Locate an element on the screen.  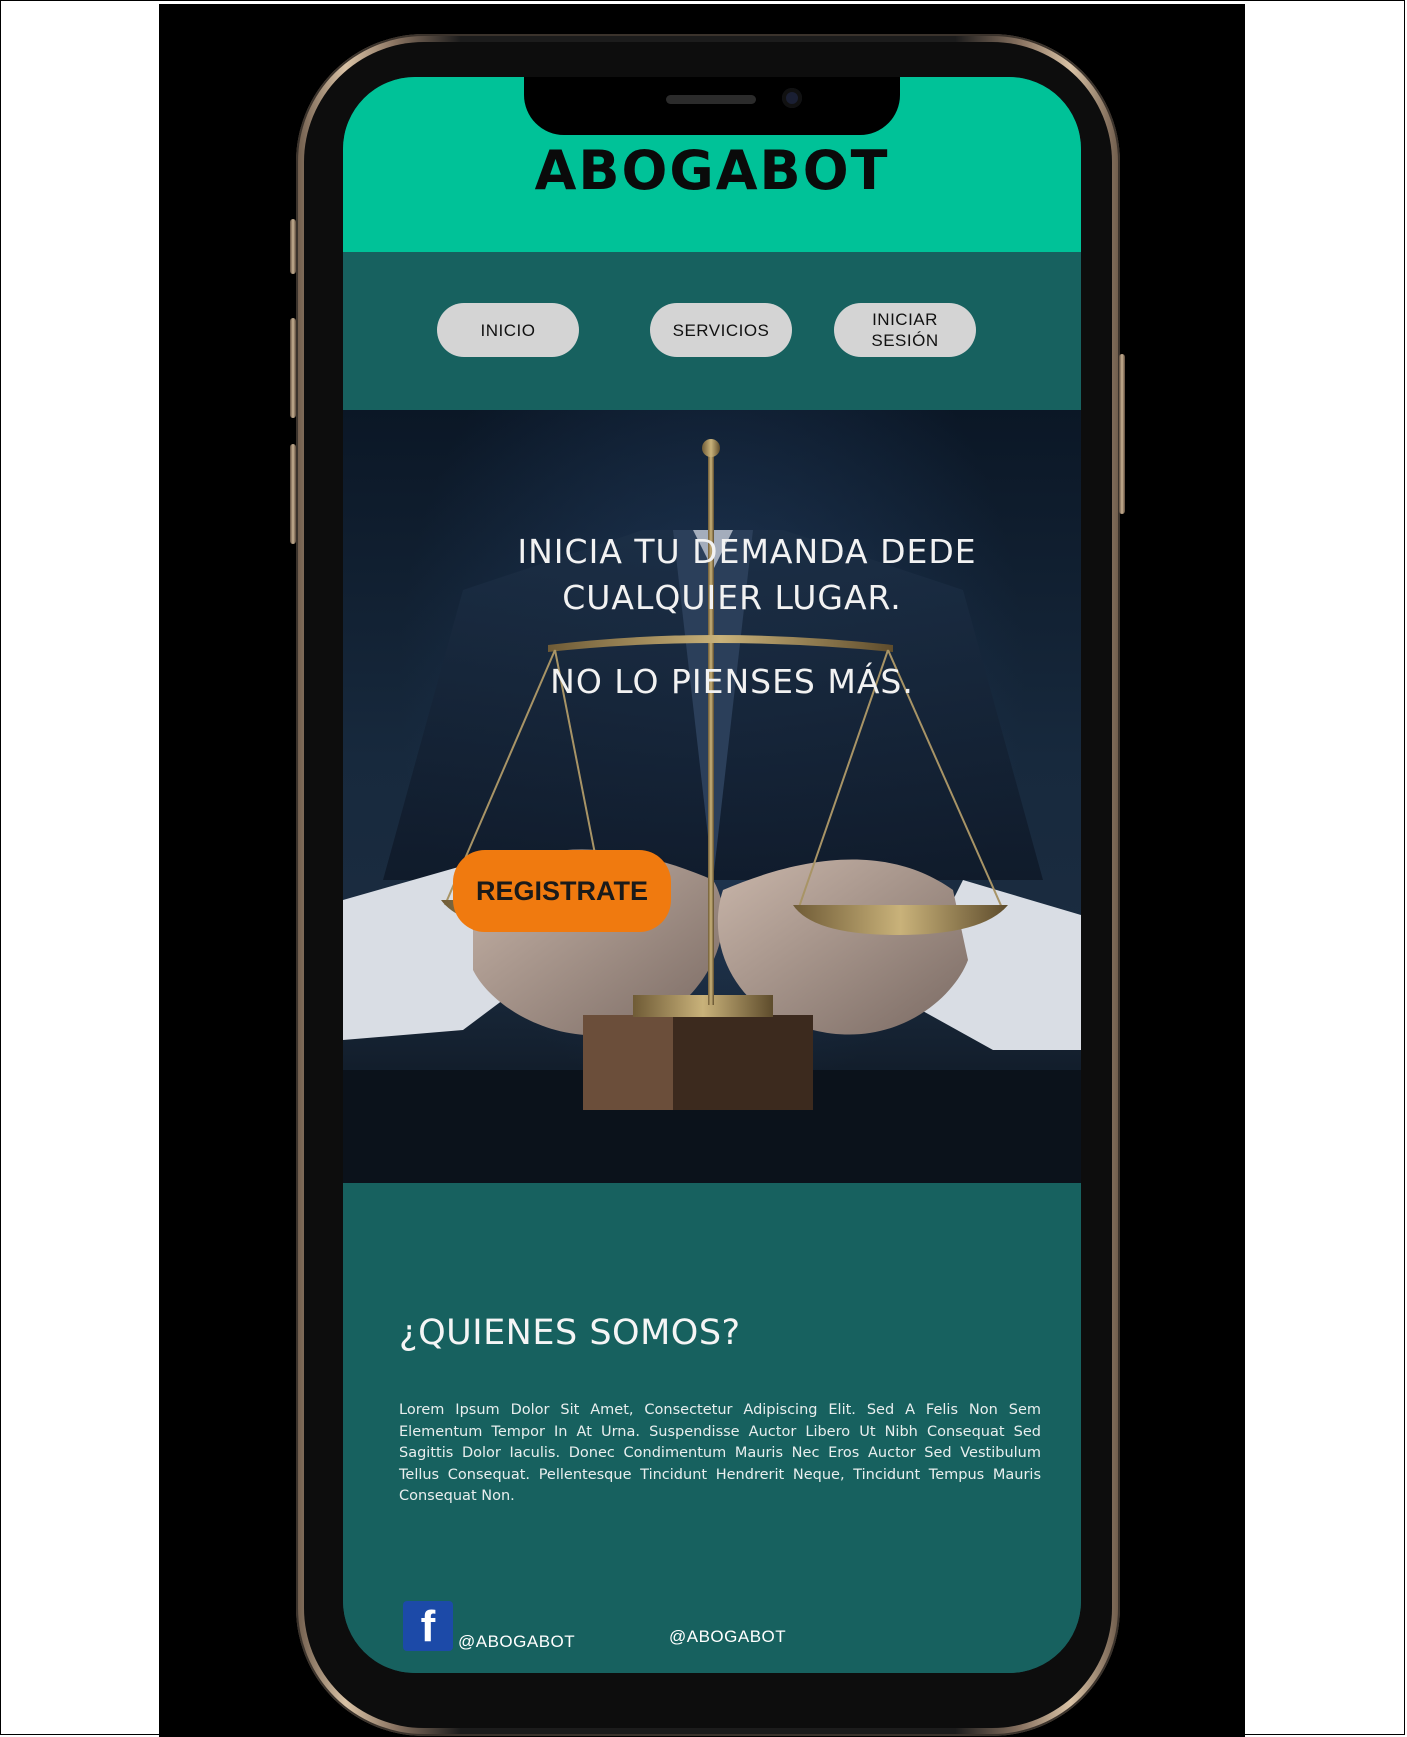
facebook-icon: f is located at coordinates (428, 1626).